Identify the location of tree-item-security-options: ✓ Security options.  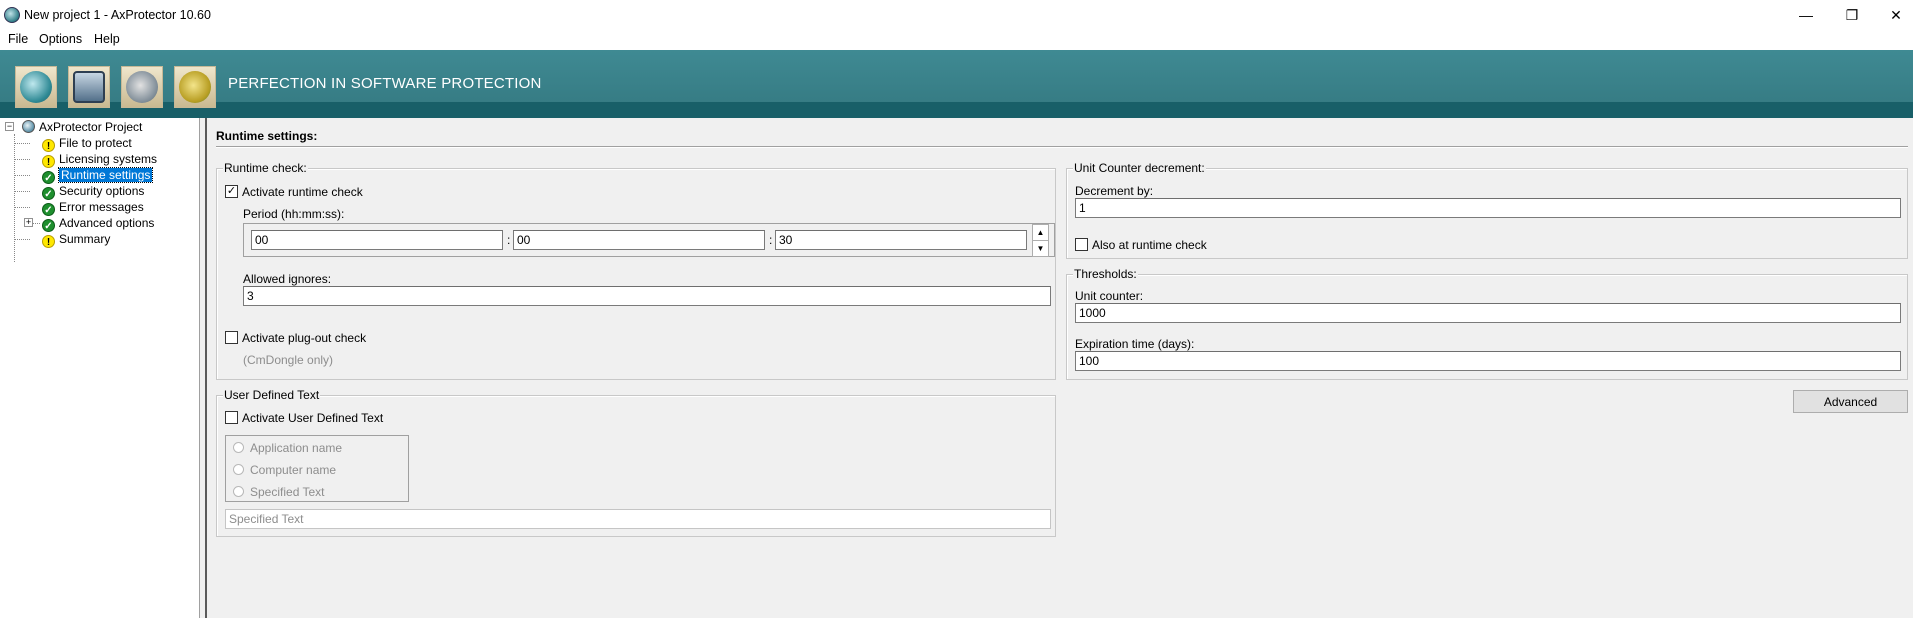
(93, 191).